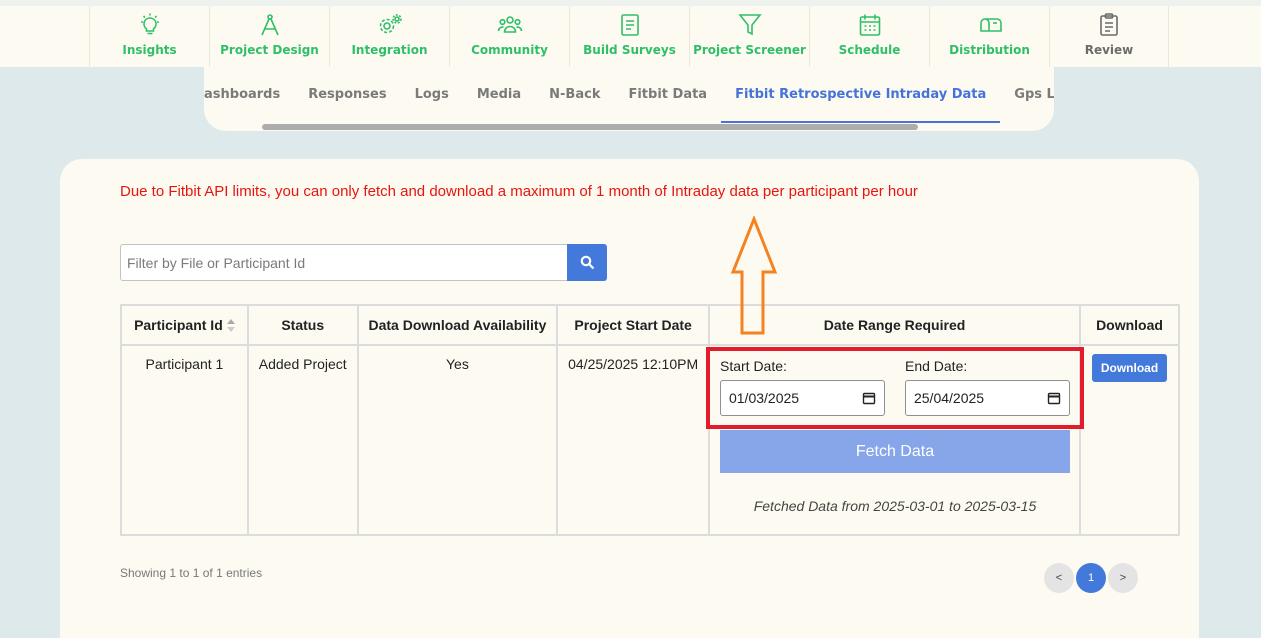  I want to click on document-icon, so click(629, 25).